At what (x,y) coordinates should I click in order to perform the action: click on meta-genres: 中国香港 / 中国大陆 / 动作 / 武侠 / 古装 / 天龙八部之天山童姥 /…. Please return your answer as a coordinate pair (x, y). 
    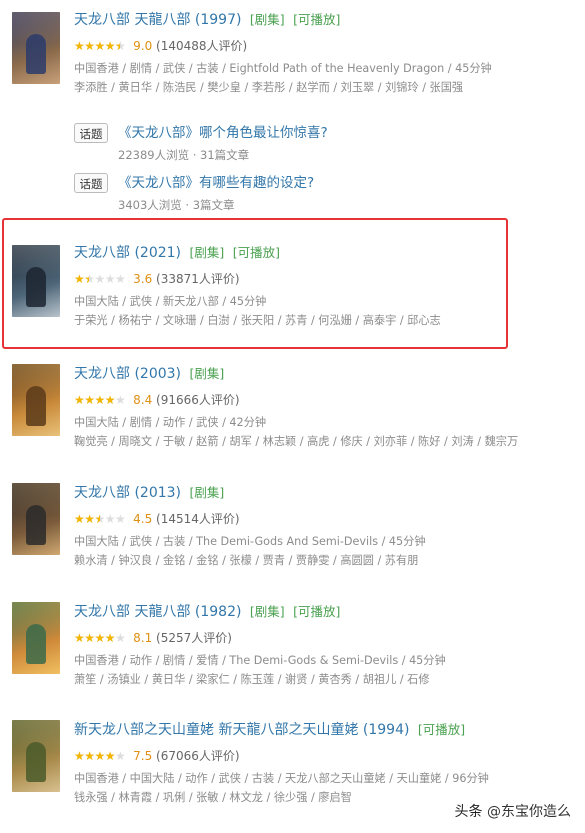
    Looking at the image, I should click on (281, 778).